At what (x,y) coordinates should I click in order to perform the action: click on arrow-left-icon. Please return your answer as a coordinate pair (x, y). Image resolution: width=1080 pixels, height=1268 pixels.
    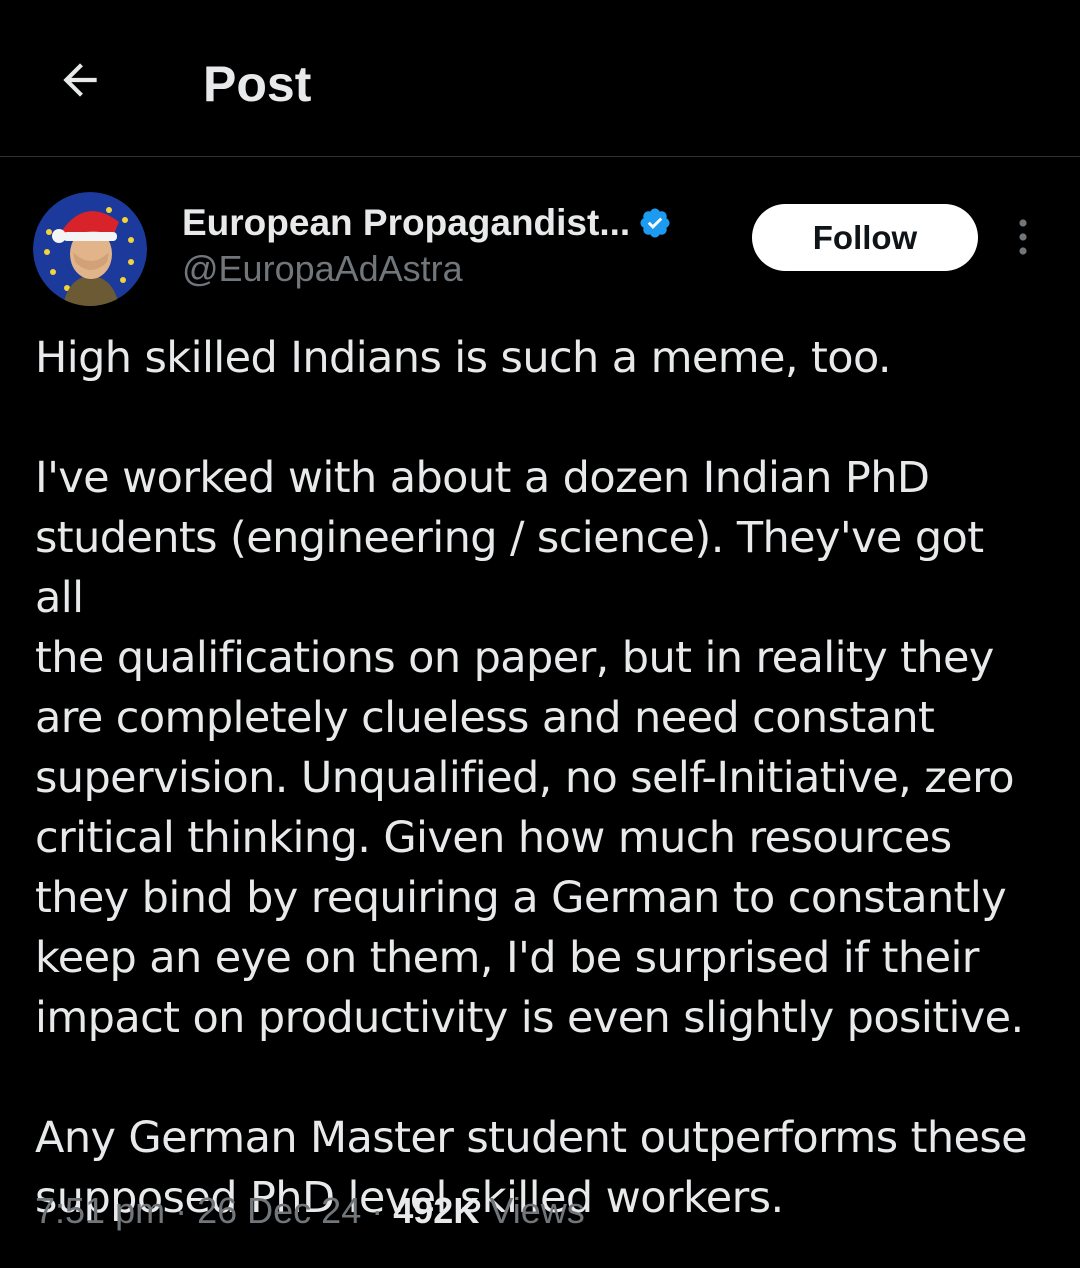
    Looking at the image, I should click on (80, 80).